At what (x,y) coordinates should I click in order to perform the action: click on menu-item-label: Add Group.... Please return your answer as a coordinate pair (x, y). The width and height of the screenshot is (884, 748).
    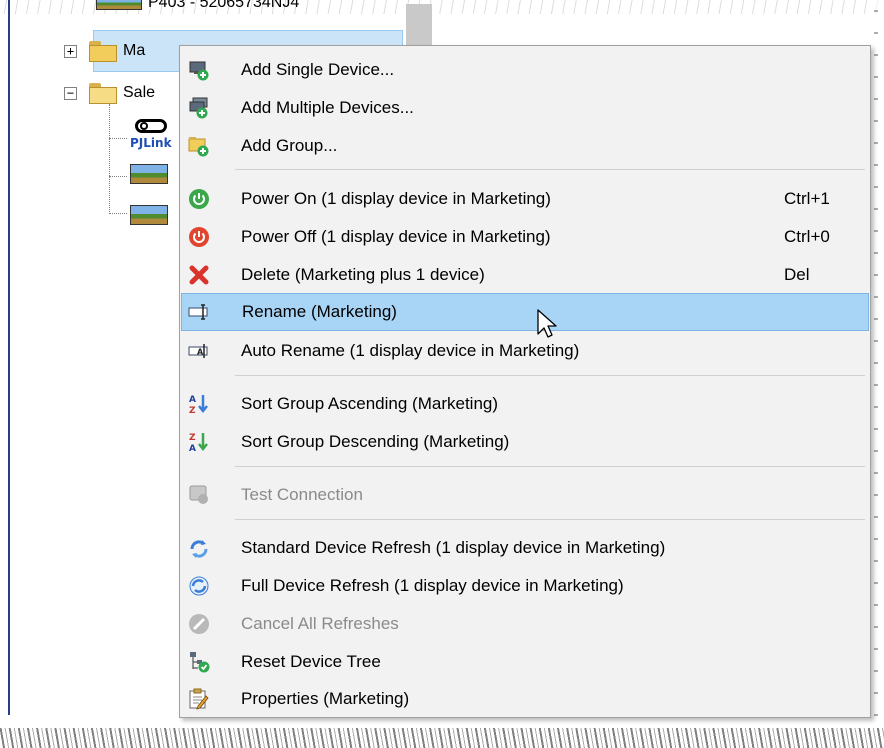
    Looking at the image, I should click on (289, 145).